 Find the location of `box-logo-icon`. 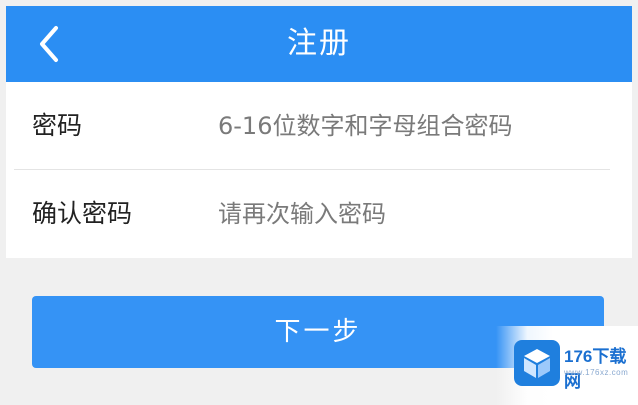

box-logo-icon is located at coordinates (537, 363).